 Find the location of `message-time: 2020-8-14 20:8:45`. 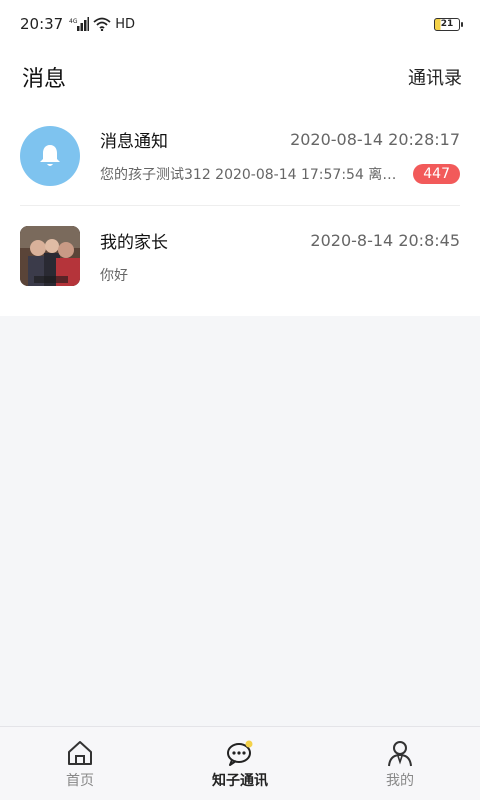

message-time: 2020-8-14 20:8:45 is located at coordinates (385, 240).